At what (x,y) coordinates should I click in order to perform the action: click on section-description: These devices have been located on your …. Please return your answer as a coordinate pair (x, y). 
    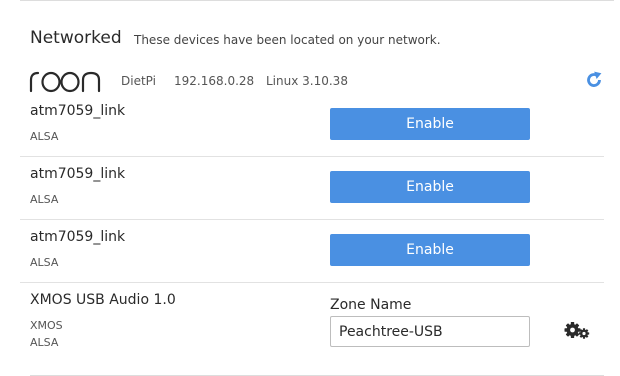
    Looking at the image, I should click on (287, 40).